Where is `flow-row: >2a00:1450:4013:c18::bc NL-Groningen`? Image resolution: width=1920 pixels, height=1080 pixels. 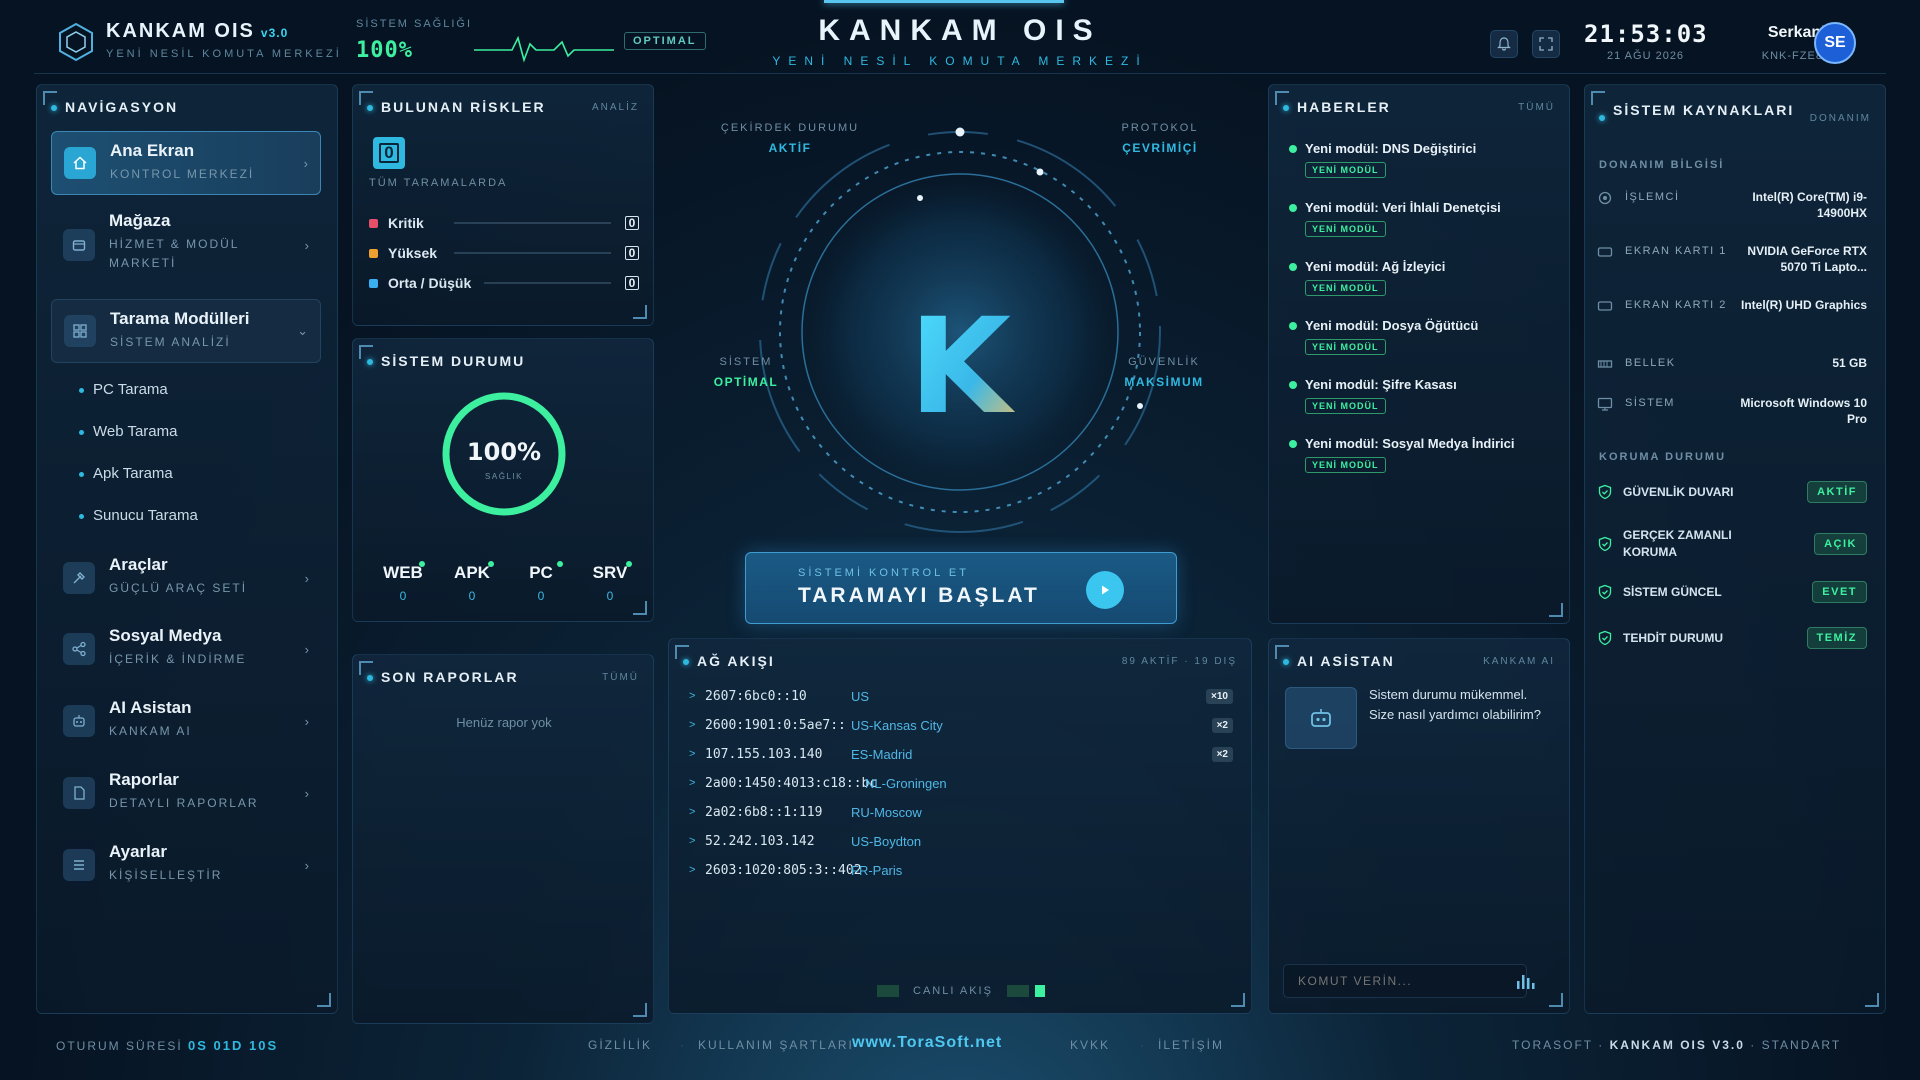 flow-row: >2a00:1450:4013:c18::bc NL-Groningen is located at coordinates (818, 783).